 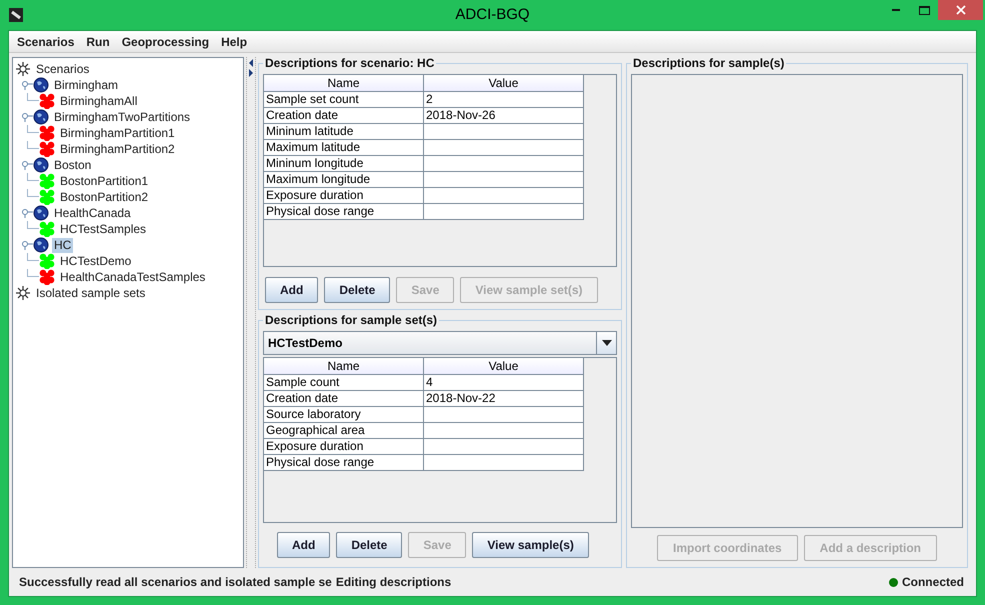 What do you see at coordinates (504, 100) in the screenshot?
I see `table-cell: 2` at bounding box center [504, 100].